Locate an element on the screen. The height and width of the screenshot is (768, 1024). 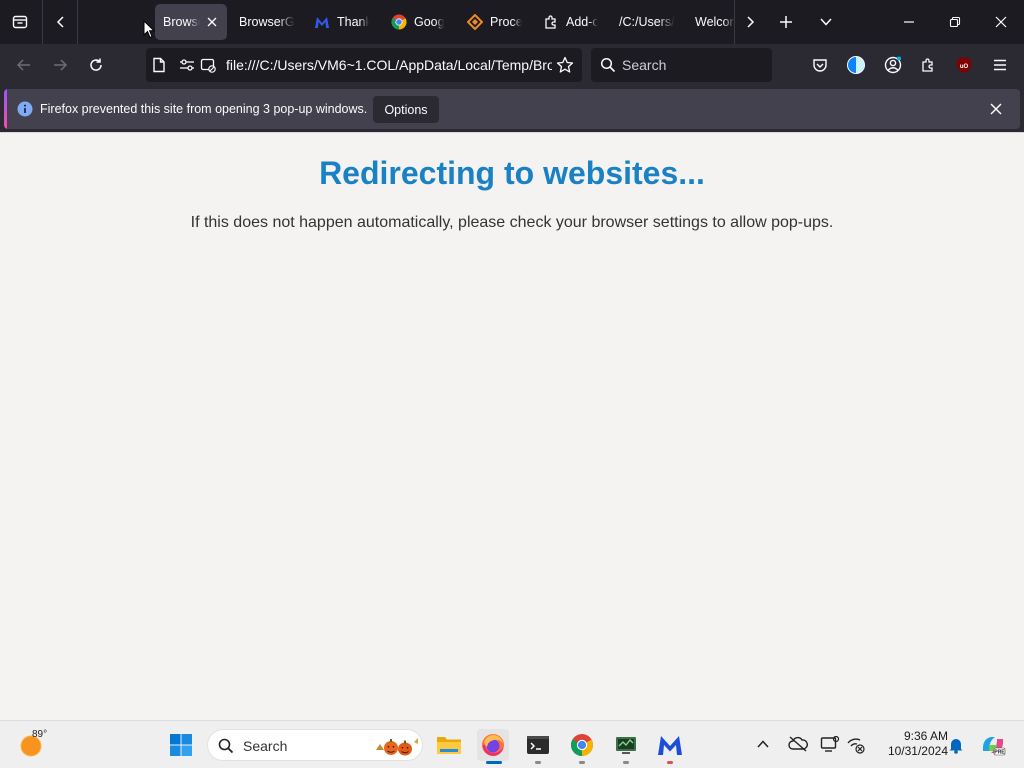
search-bar: Search is located at coordinates (681, 65).